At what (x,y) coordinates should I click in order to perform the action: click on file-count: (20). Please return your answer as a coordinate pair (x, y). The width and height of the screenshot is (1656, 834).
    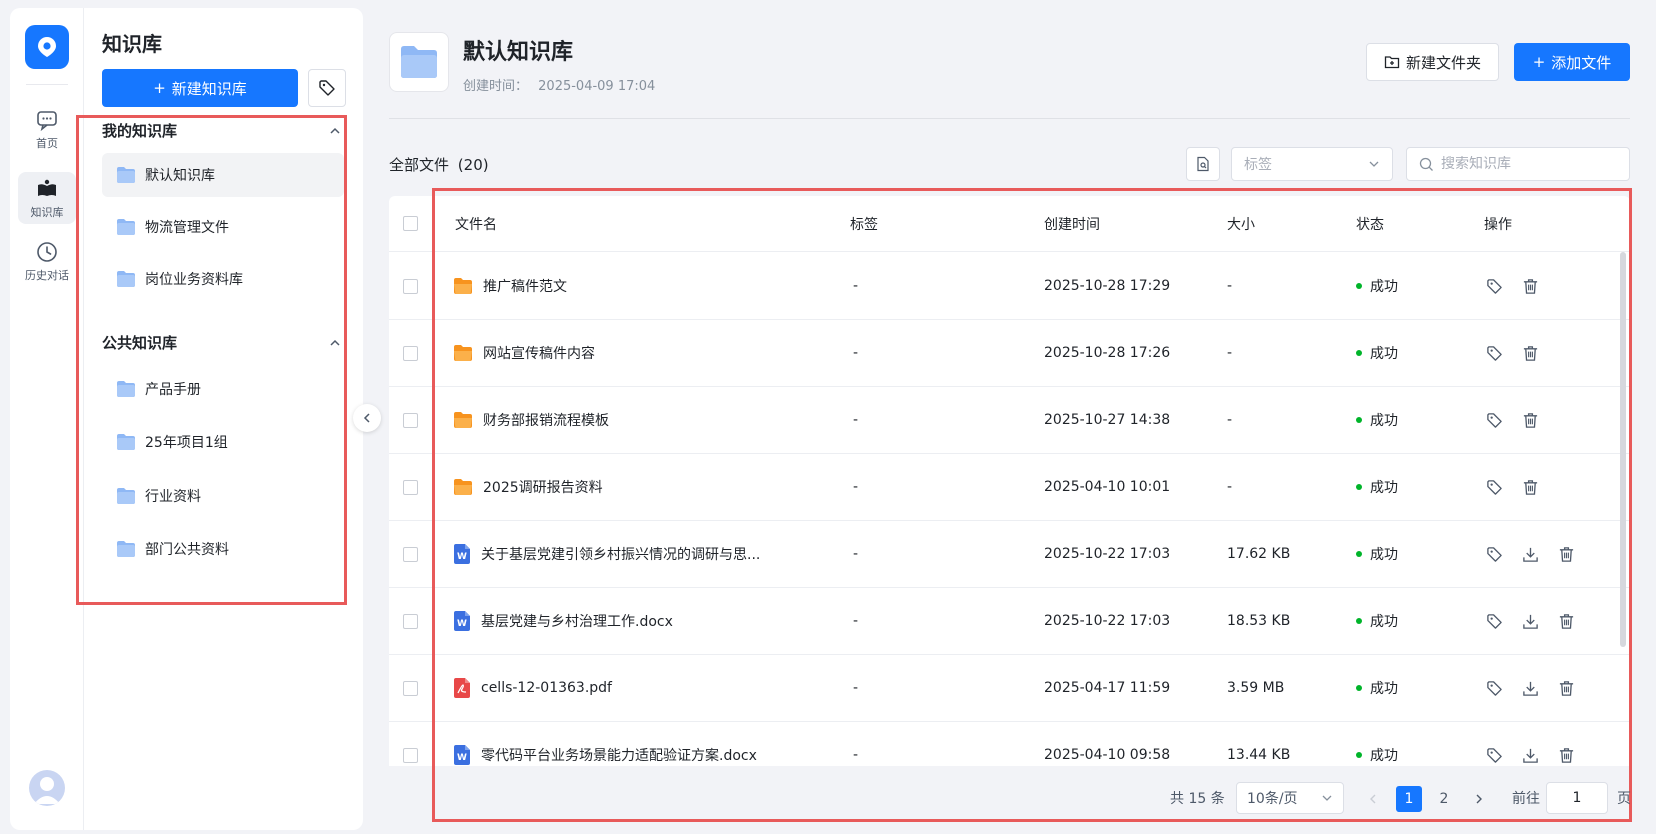
    Looking at the image, I should click on (473, 165).